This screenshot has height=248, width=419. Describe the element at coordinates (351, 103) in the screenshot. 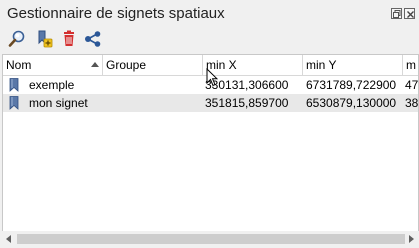

I see `min-y-cell: 6530879,130000` at that location.